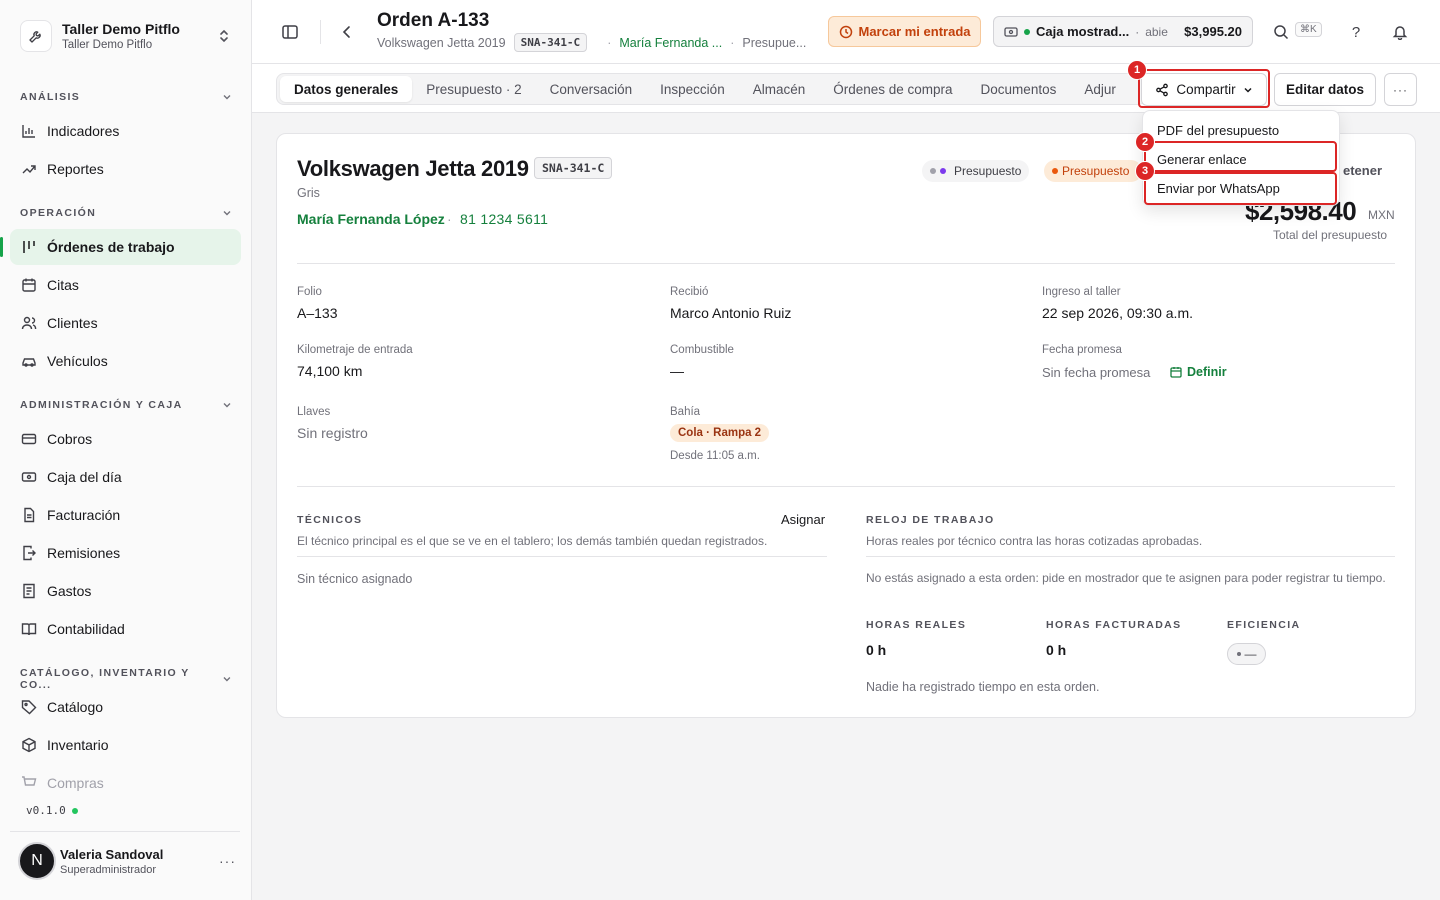  I want to click on help-icon: ?, so click(1356, 32).